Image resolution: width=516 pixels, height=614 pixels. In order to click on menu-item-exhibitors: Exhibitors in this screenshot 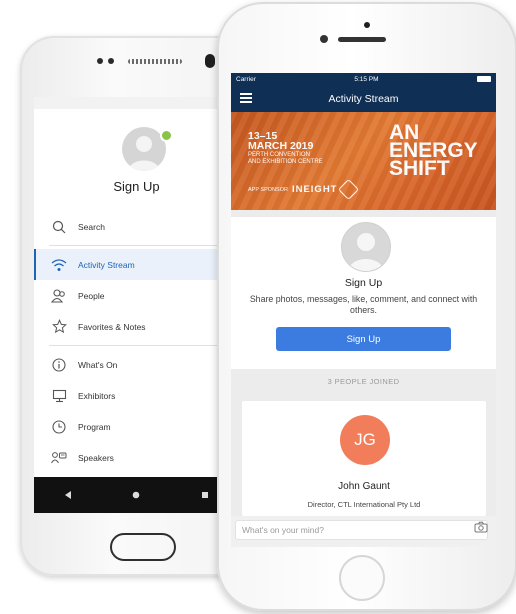, I will do `click(136, 395)`.